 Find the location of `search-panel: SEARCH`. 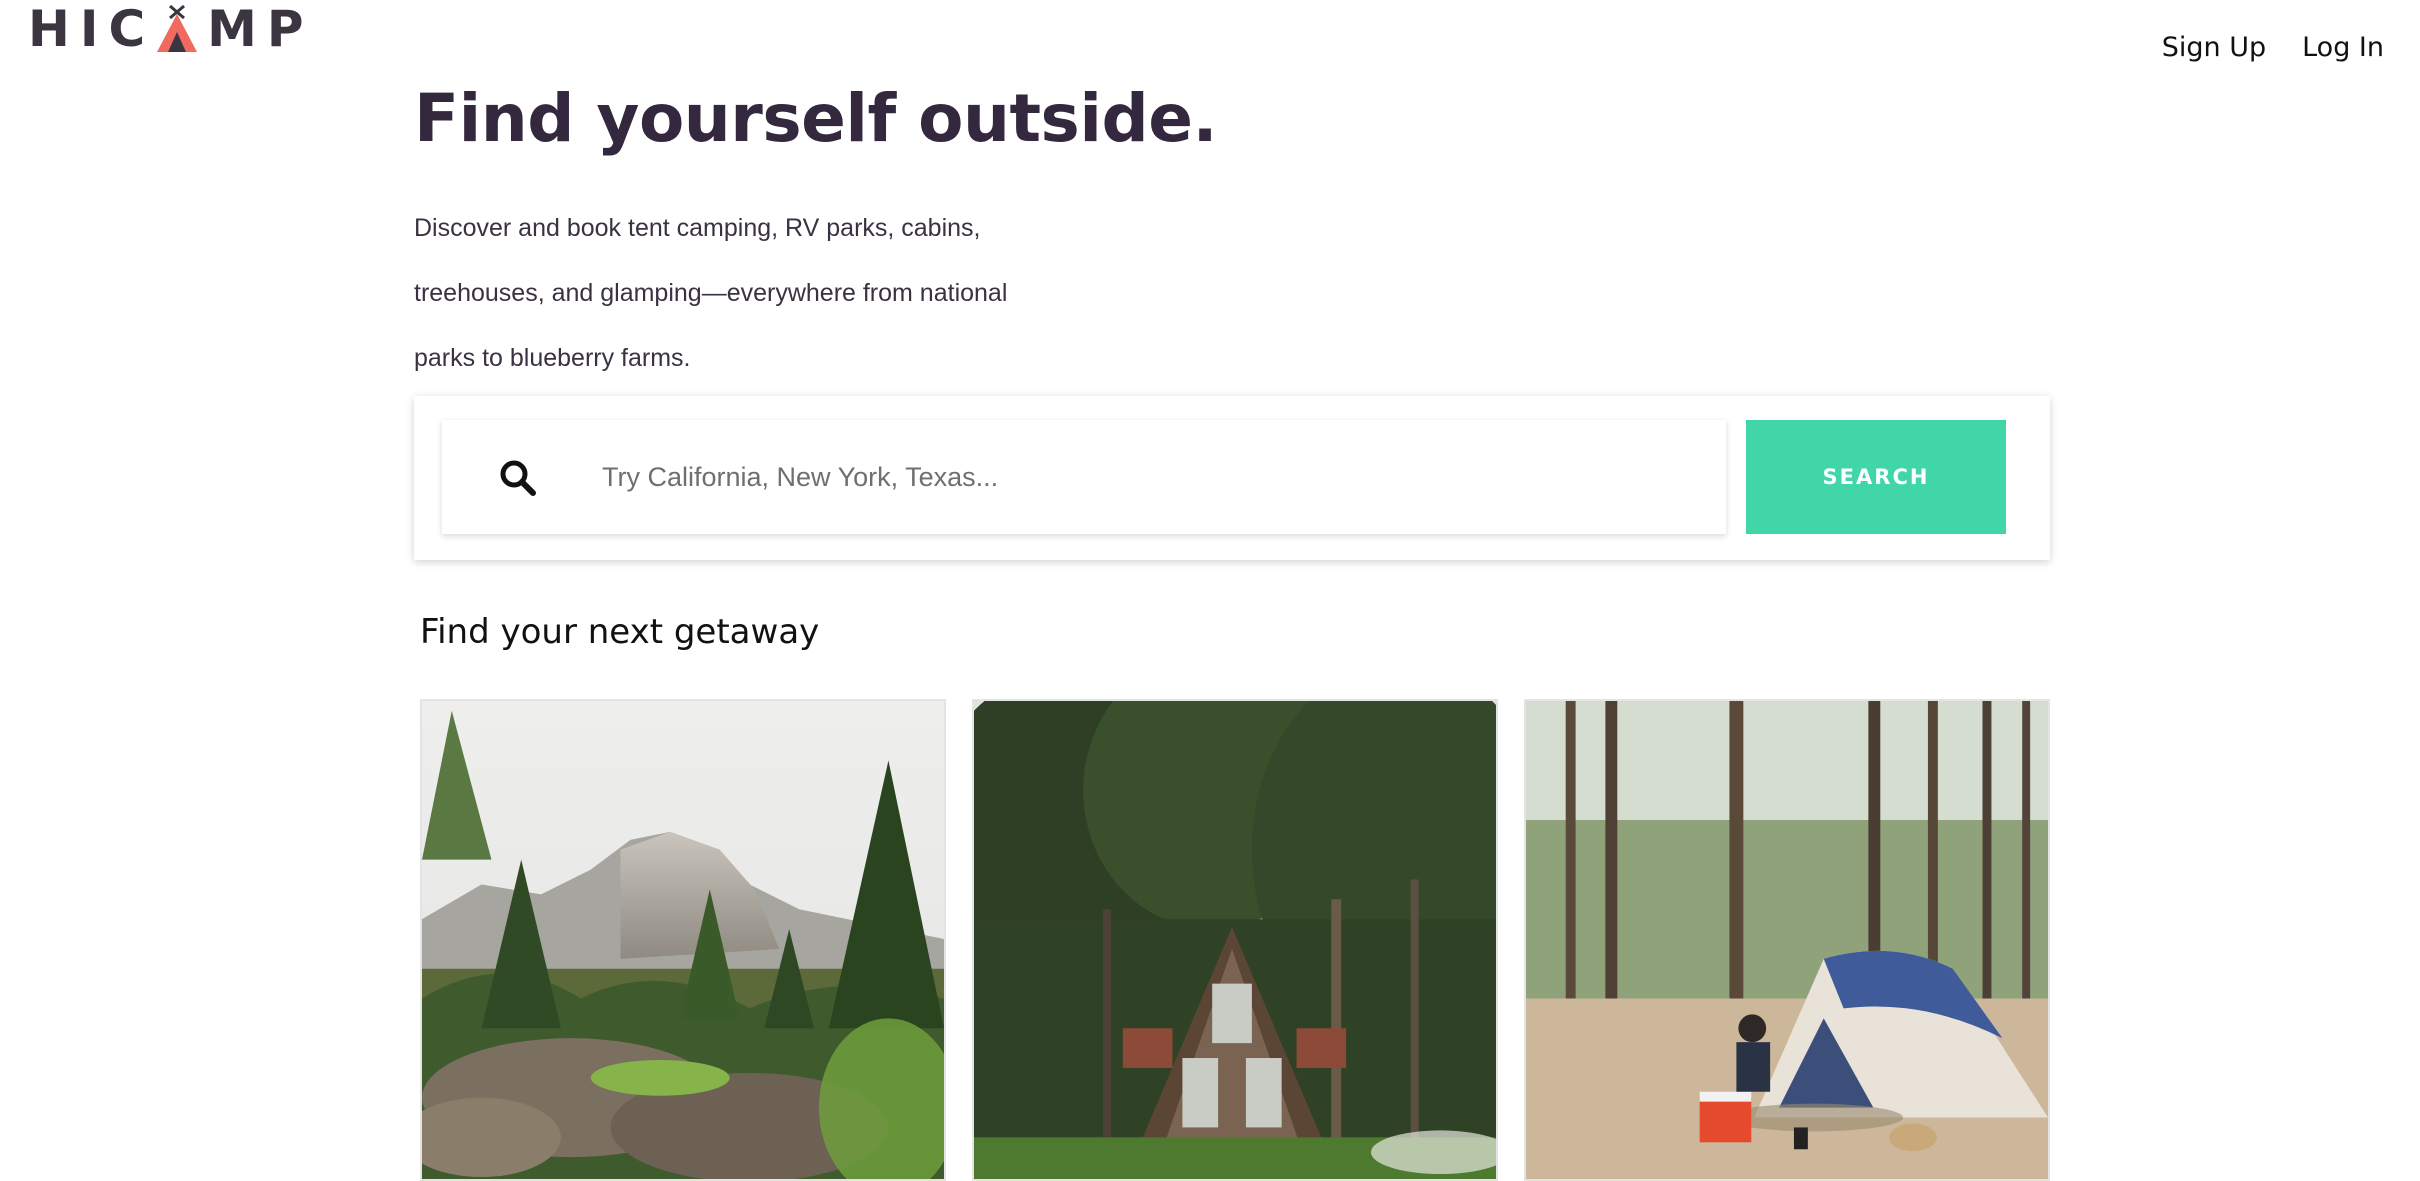

search-panel: SEARCH is located at coordinates (1232, 478).